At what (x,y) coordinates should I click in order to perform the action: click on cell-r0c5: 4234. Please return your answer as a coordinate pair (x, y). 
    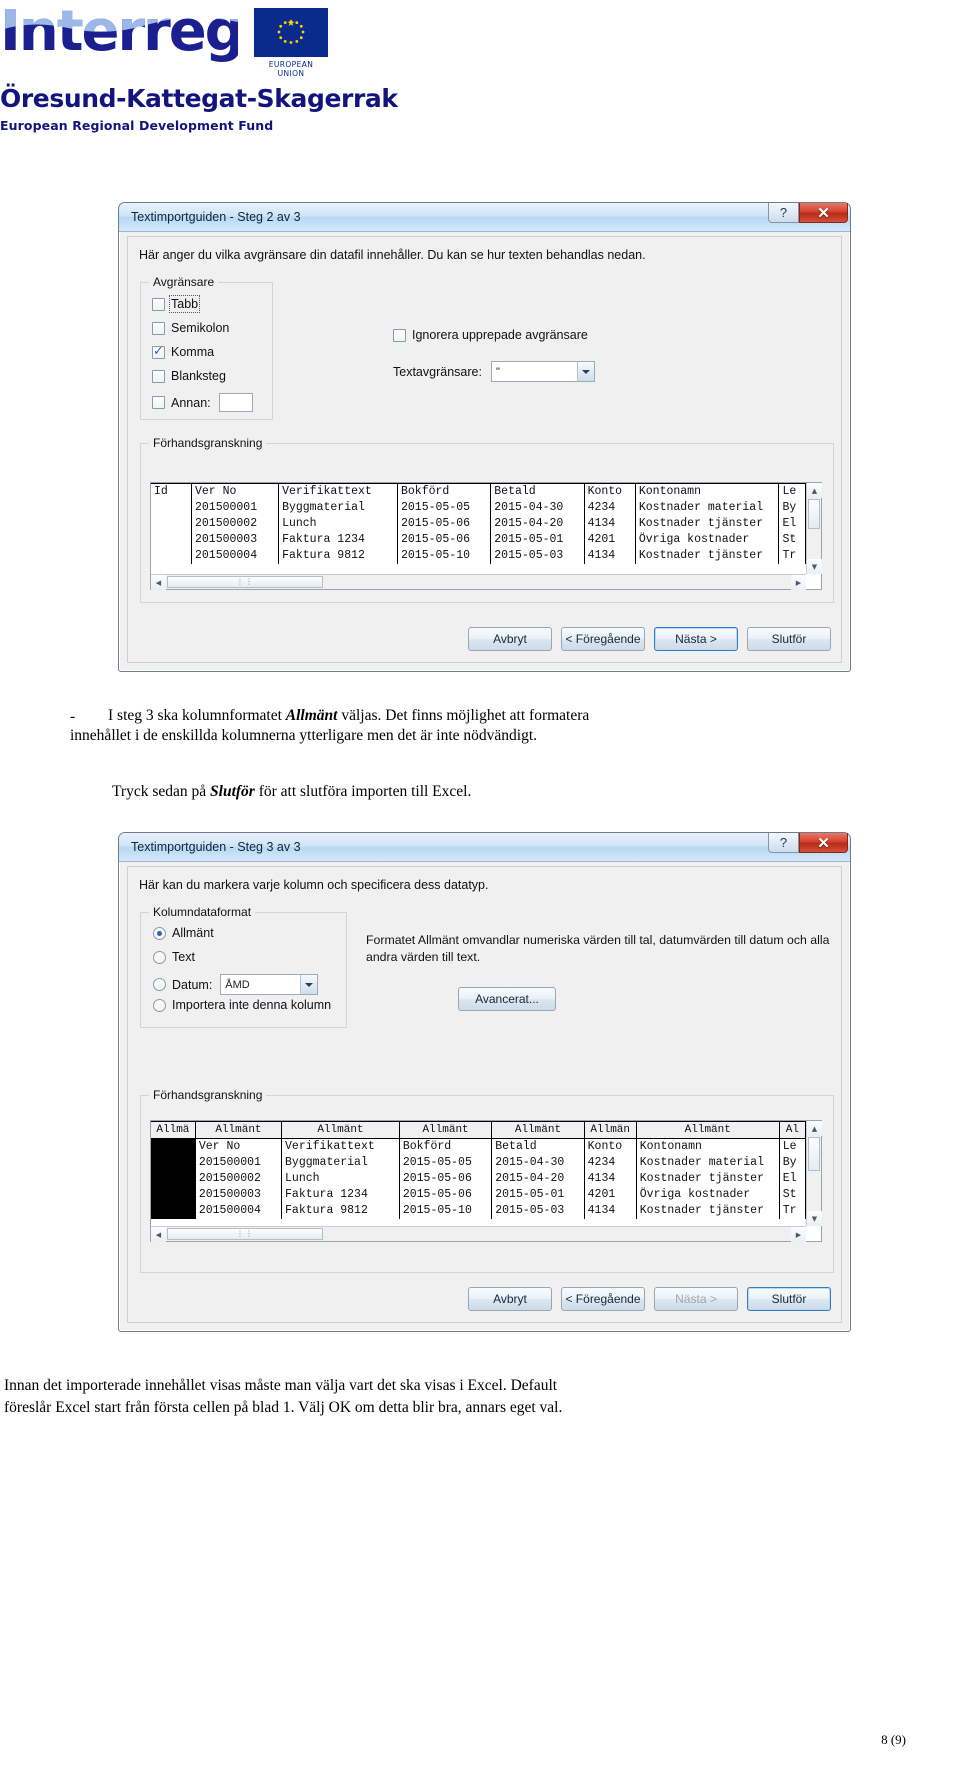
    Looking at the image, I should click on (610, 508).